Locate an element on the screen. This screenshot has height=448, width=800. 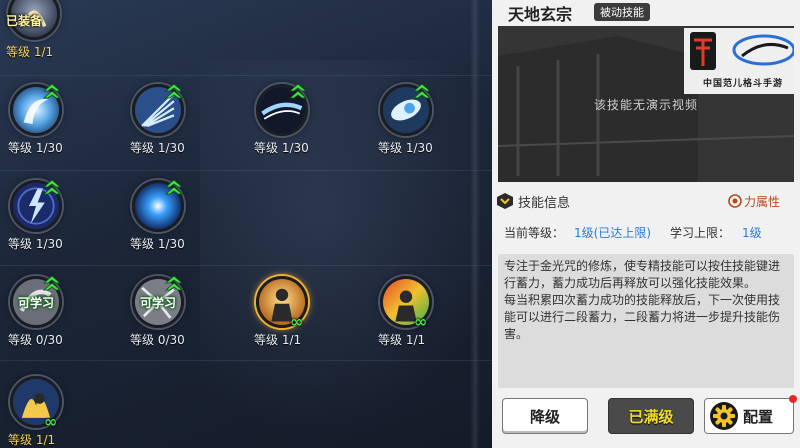
detail-header: 天地玄宗 被动技能 is located at coordinates (646, 12).